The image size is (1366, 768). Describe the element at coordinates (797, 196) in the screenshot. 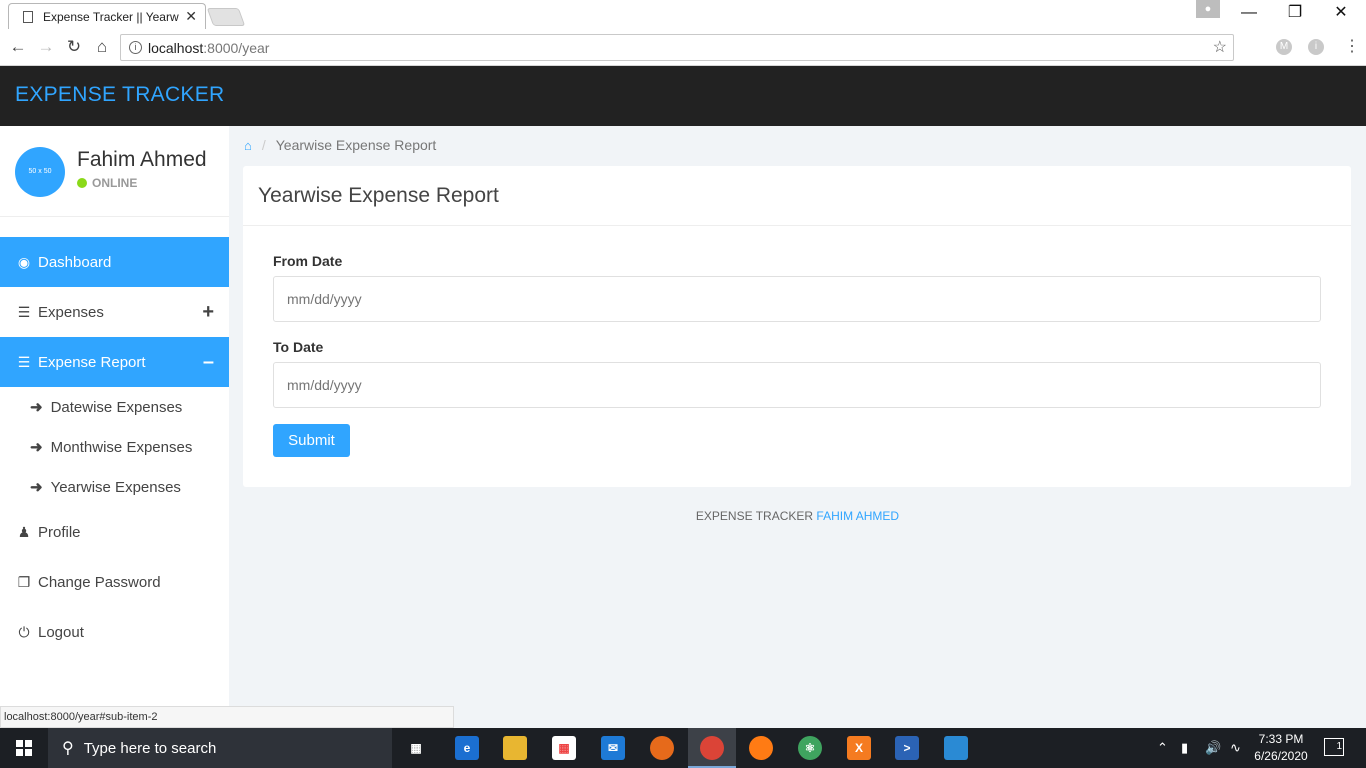

I see `panel-title: Yearwise Expense Report` at that location.